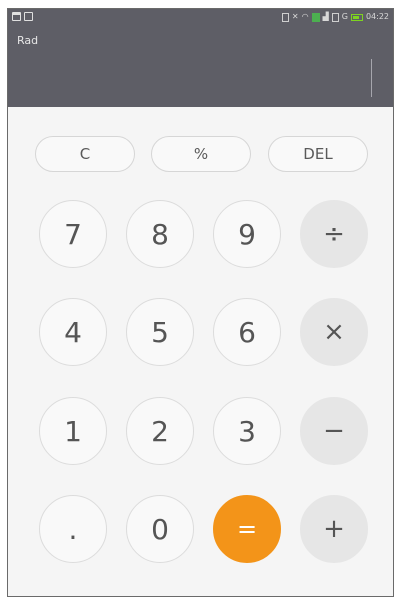  Describe the element at coordinates (160, 431) in the screenshot. I see `key-2: 2` at that location.